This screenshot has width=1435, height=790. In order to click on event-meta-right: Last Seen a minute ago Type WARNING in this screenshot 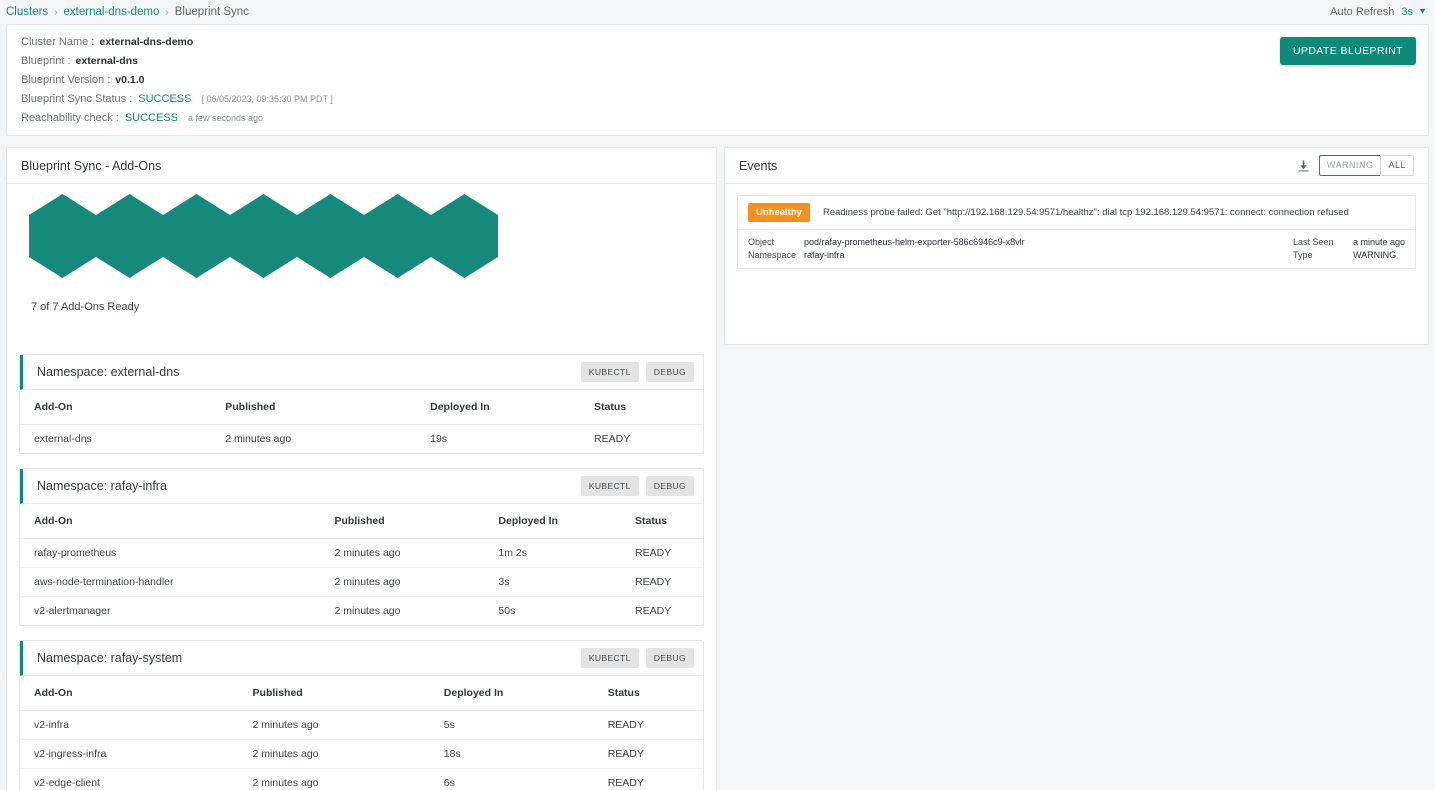, I will do `click(1349, 248)`.